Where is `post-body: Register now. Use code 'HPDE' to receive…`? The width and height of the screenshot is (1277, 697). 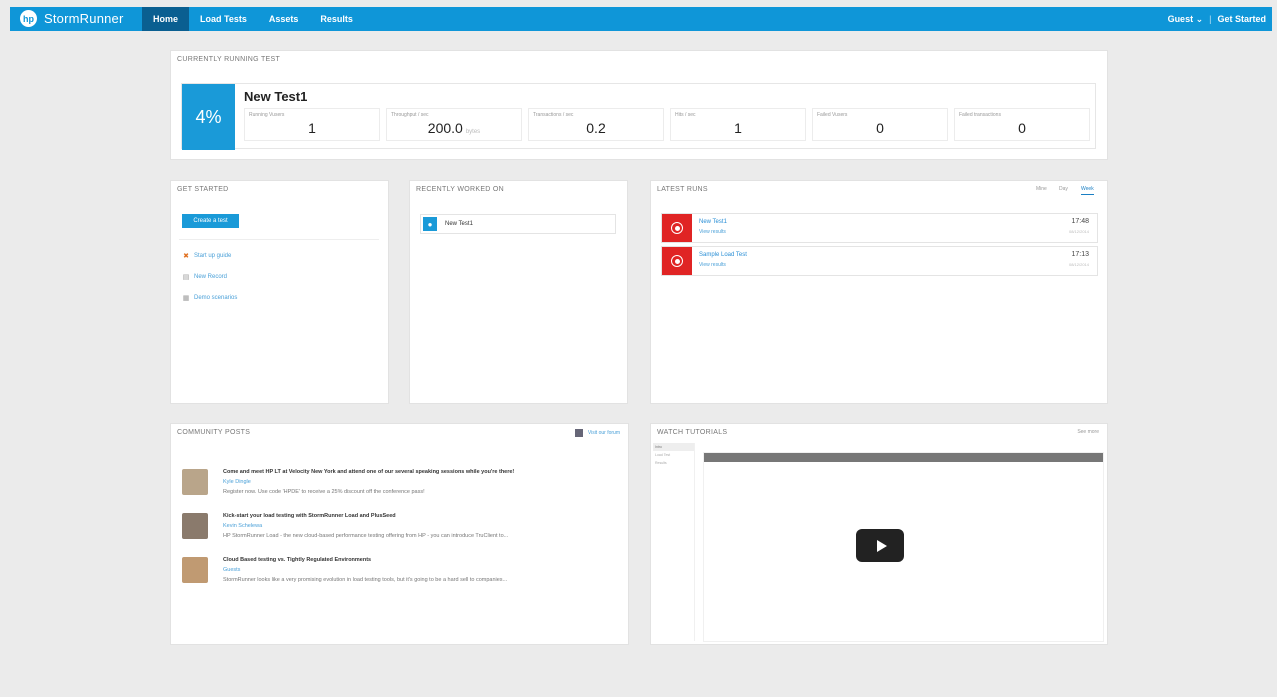 post-body: Register now. Use code 'HPDE' to receive… is located at coordinates (324, 492).